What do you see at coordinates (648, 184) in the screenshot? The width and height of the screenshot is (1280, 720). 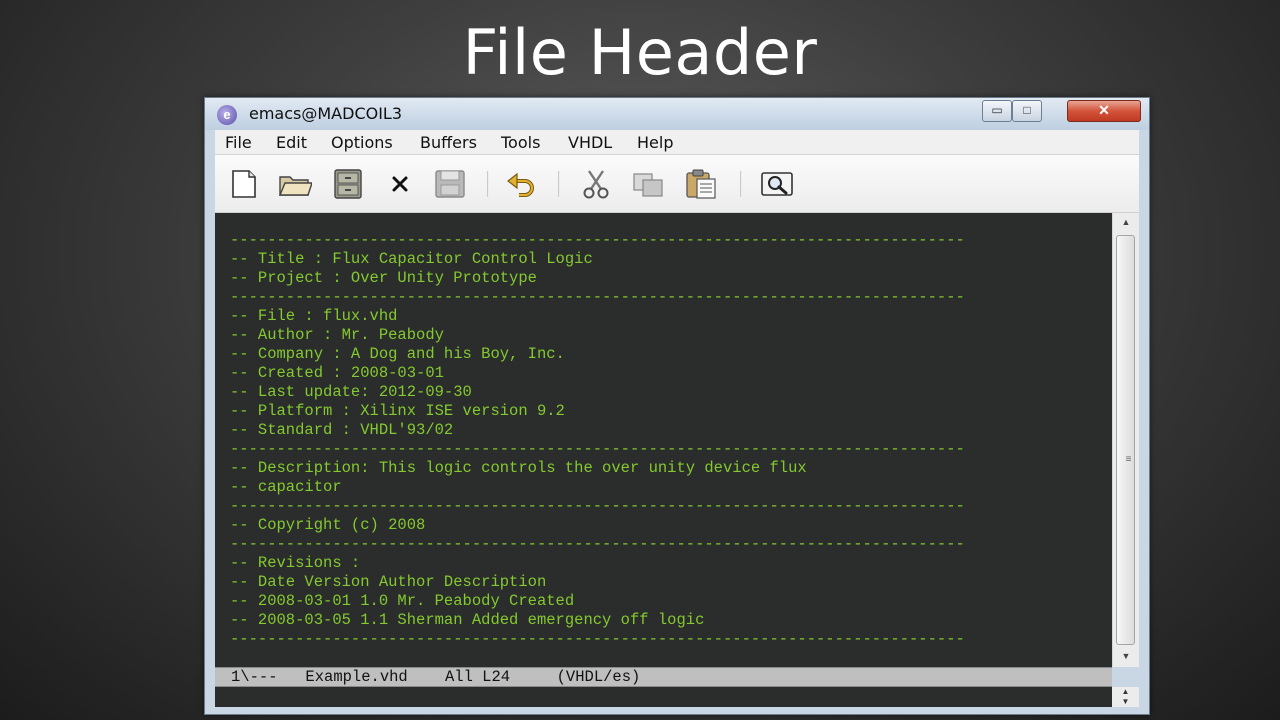 I see `copy-icon` at bounding box center [648, 184].